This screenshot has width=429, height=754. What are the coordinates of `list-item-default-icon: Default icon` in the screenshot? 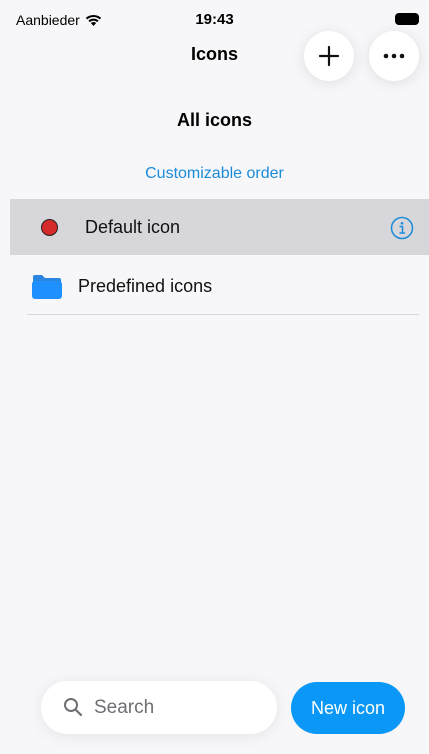 It's located at (219, 227).